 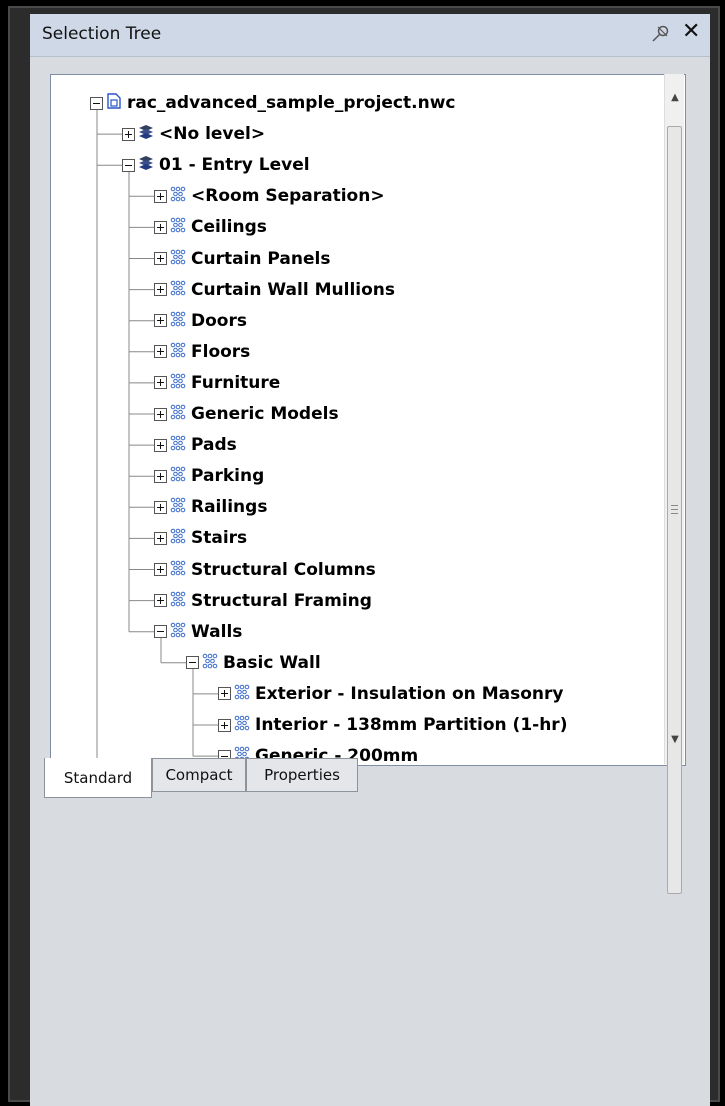 I want to click on tree-node-label: Pads, so click(x=214, y=445).